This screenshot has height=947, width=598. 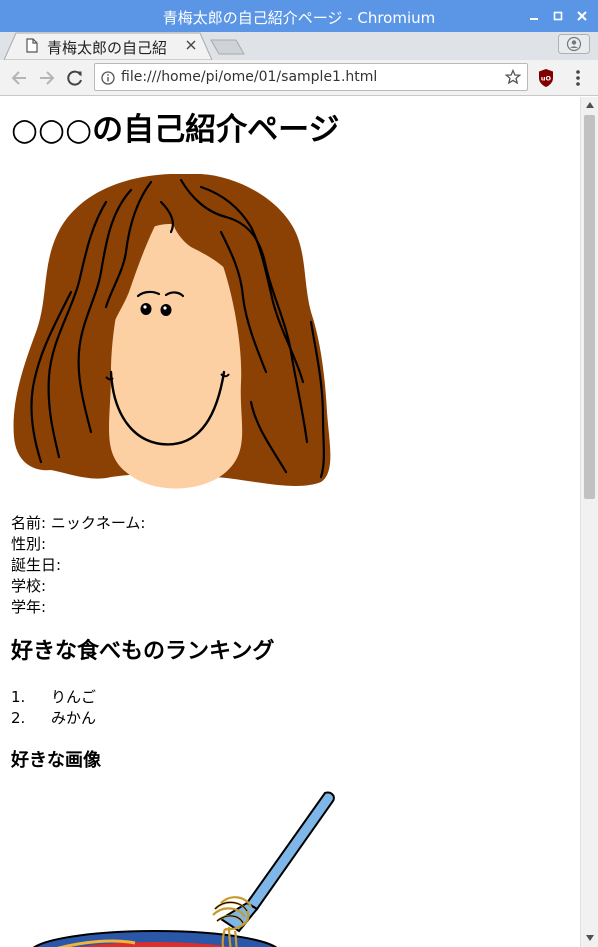 I want to click on profile-grade: 学年:, so click(x=29, y=607).